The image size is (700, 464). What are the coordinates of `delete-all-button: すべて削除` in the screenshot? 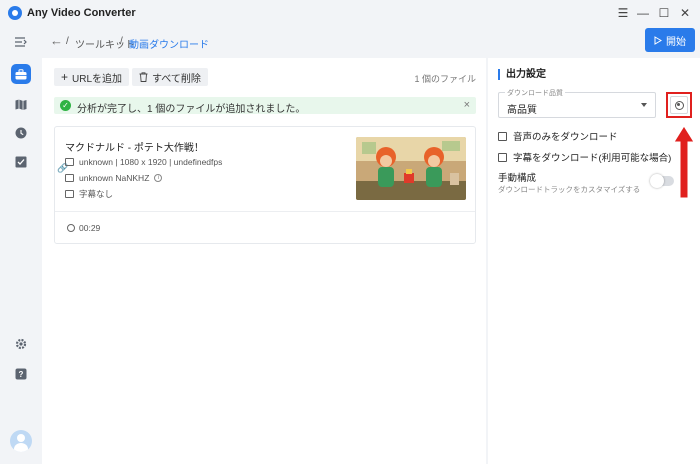 It's located at (170, 77).